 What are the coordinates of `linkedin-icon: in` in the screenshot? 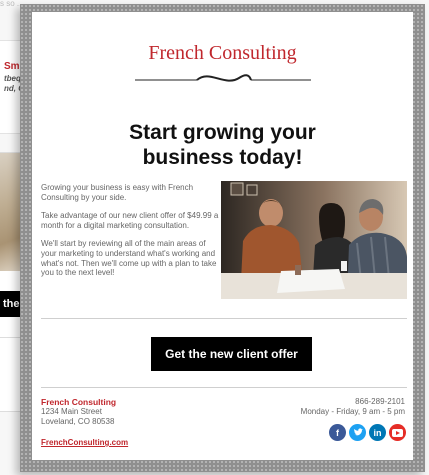 It's located at (377, 432).